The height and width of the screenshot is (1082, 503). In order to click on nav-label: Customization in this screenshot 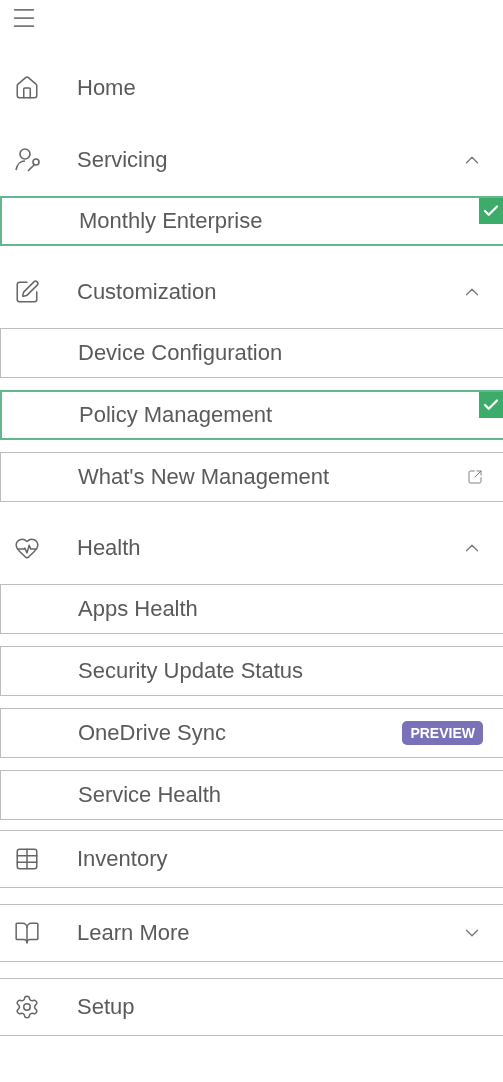, I will do `click(147, 292)`.